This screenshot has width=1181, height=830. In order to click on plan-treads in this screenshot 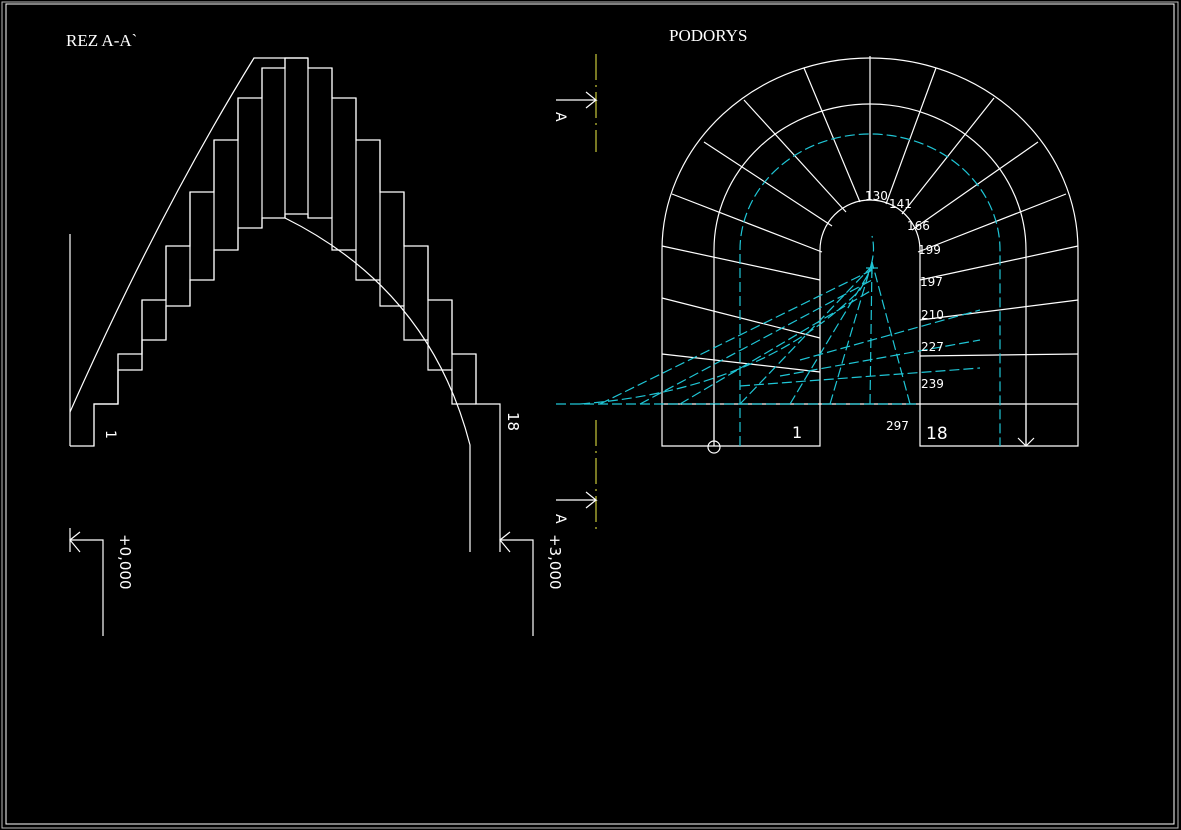, I will do `click(870, 214)`.